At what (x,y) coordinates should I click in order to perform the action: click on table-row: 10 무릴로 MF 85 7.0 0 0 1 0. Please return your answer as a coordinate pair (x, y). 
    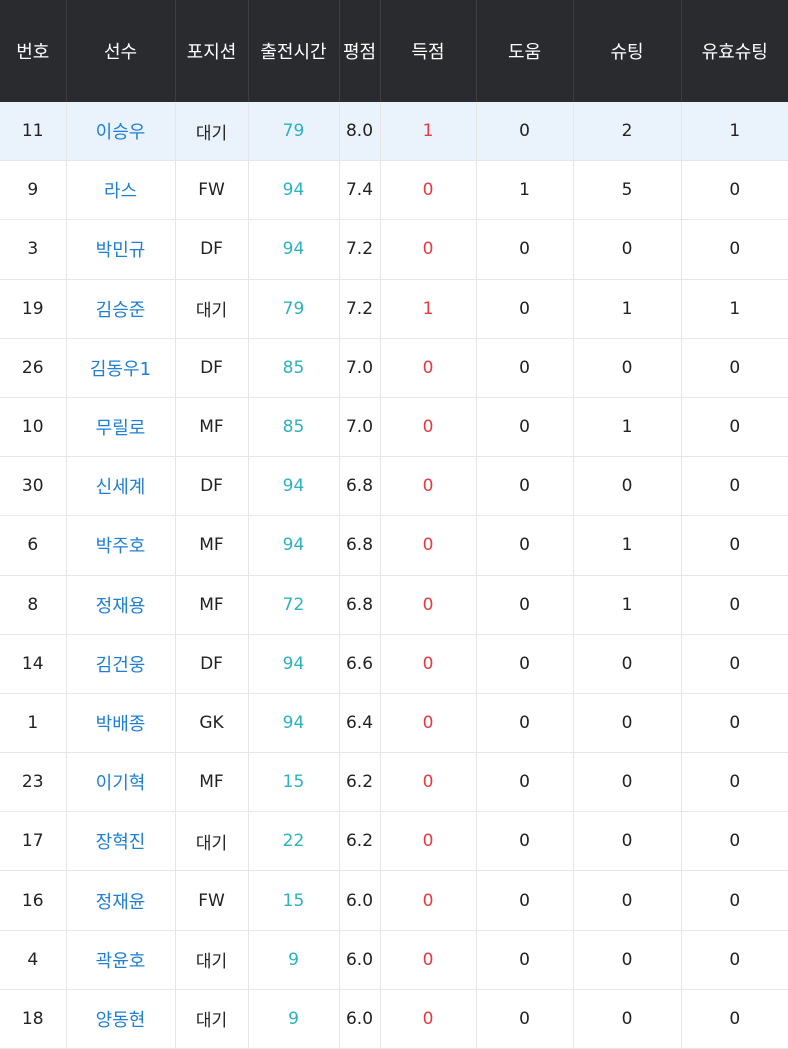
    Looking at the image, I should click on (394, 427).